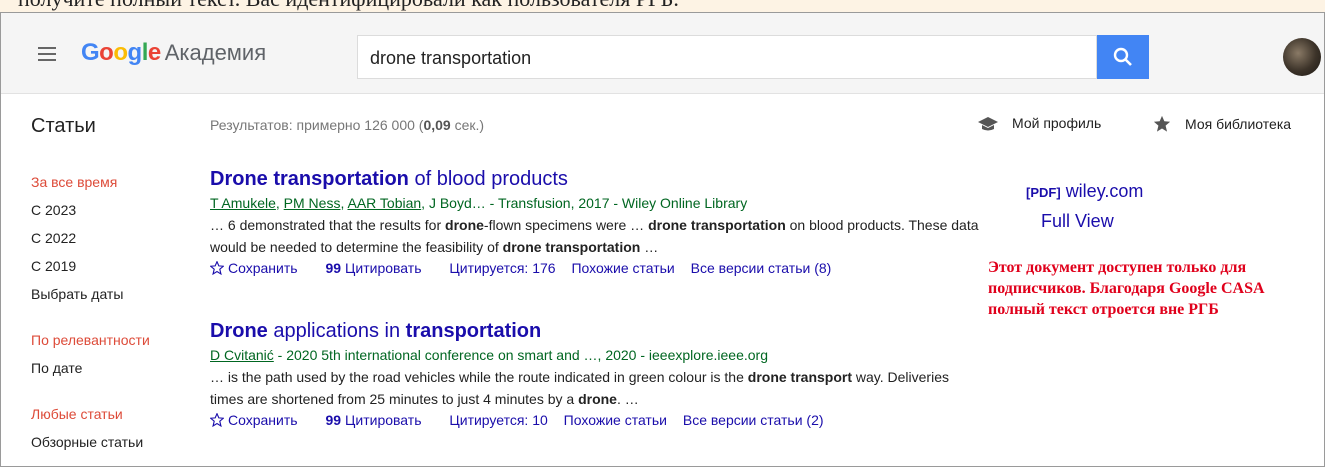  I want to click on sort-by-relevance: По релевантности, so click(90, 345).